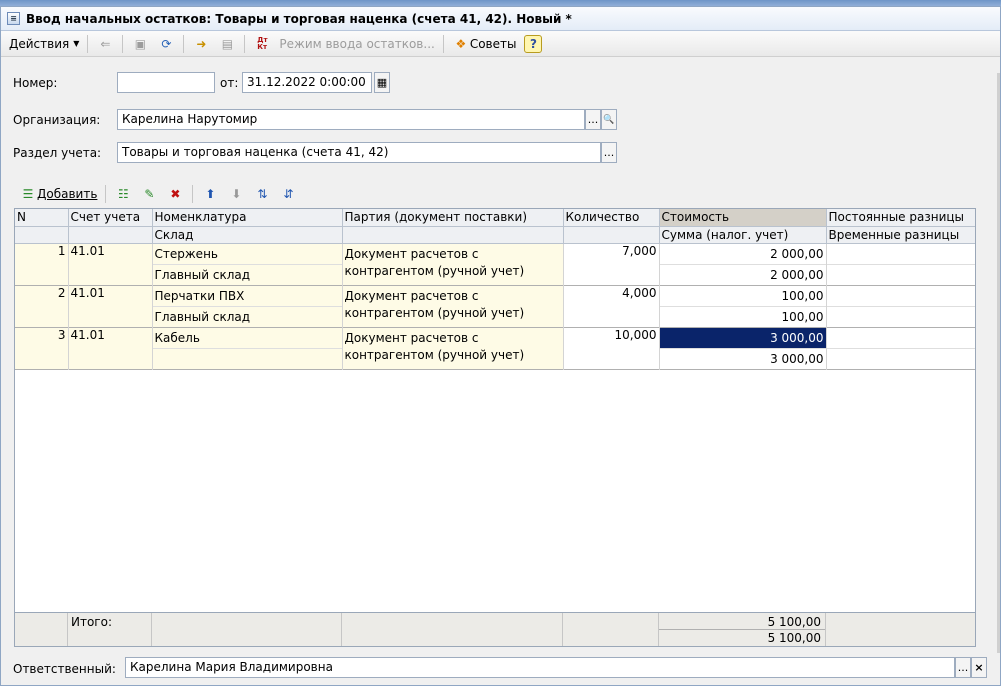 Image resolution: width=1001 pixels, height=686 pixels. I want to click on edit-row-button: ✎, so click(149, 194).